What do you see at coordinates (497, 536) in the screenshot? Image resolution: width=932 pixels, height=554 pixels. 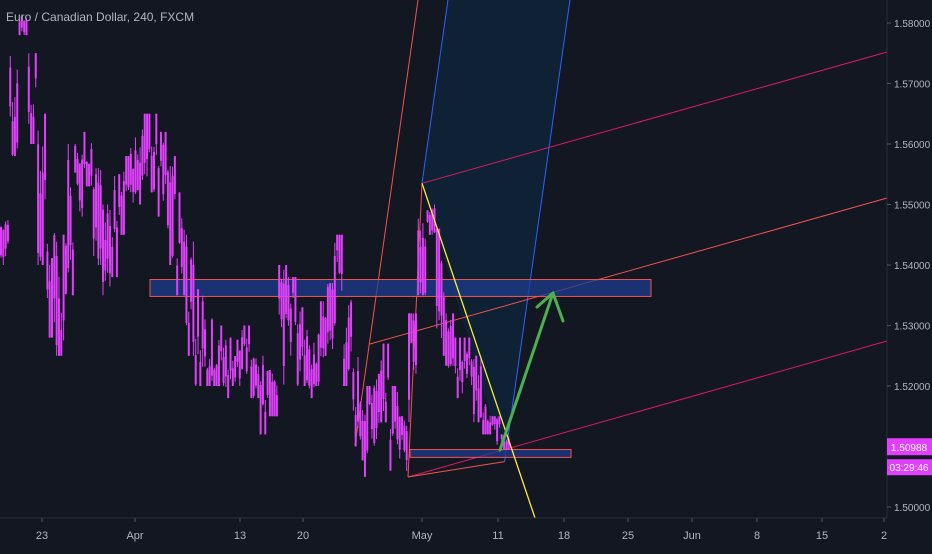 I see `x-tick-label: 11` at bounding box center [497, 536].